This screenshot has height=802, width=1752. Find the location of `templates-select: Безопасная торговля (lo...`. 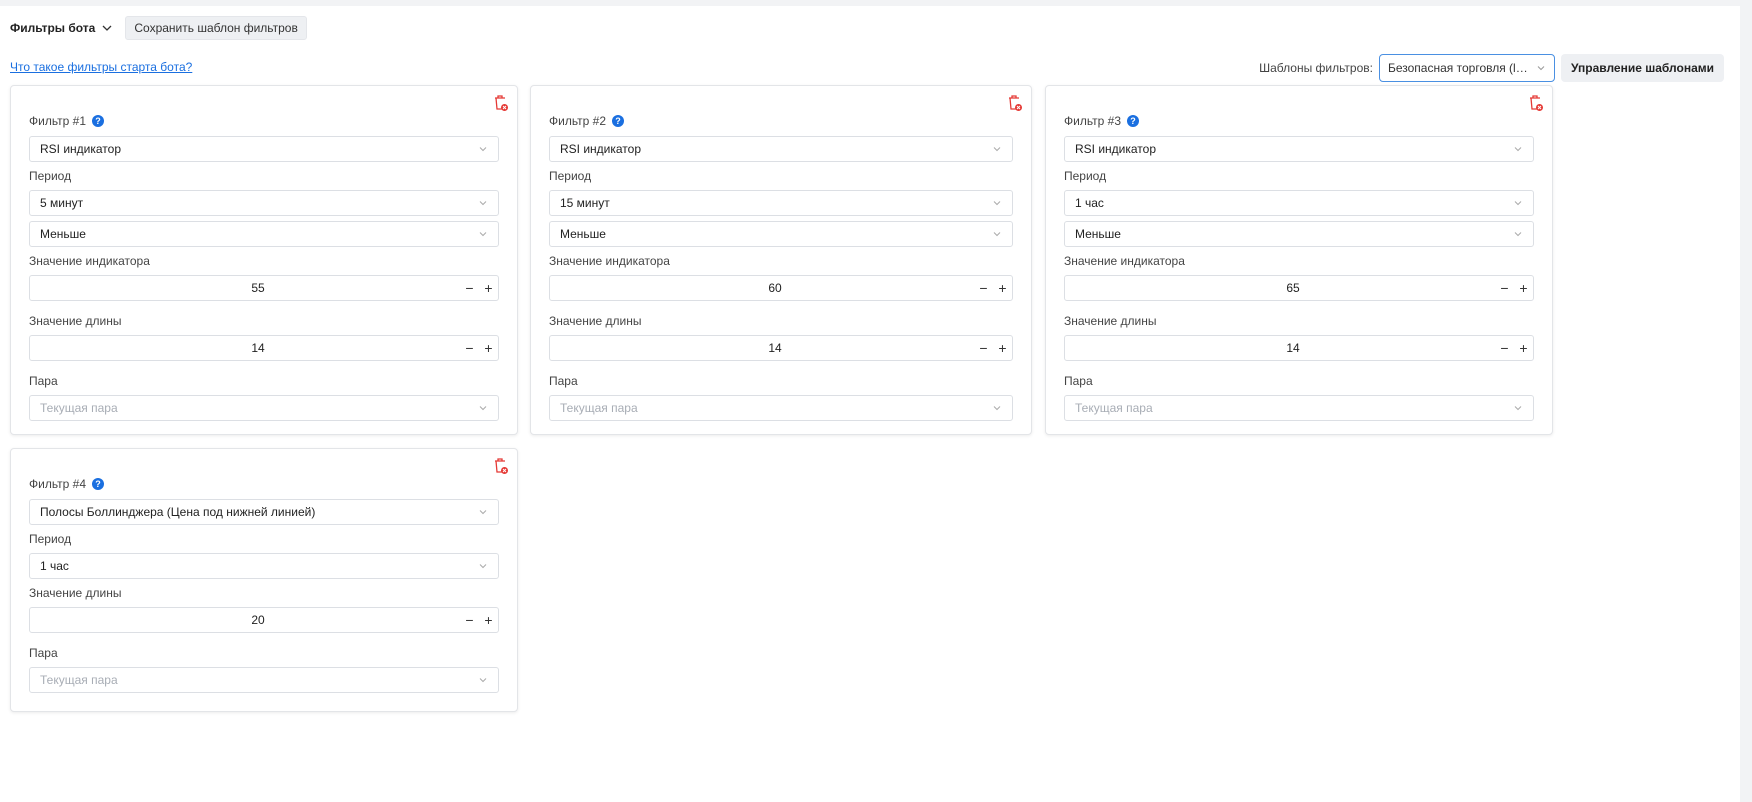

templates-select: Безопасная торговля (lo... is located at coordinates (1466, 68).